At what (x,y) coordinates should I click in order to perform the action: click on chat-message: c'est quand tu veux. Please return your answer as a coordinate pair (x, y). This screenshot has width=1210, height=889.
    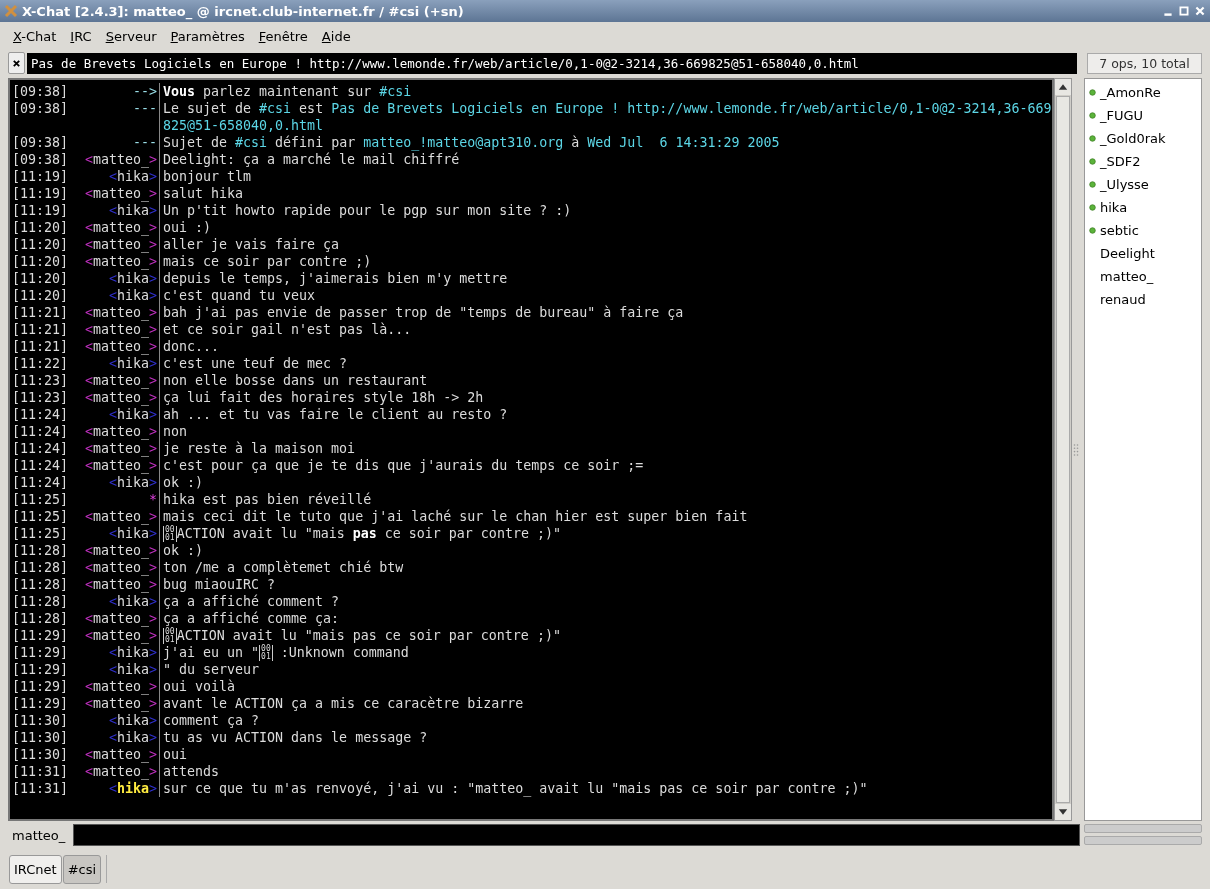
    Looking at the image, I should click on (605, 295).